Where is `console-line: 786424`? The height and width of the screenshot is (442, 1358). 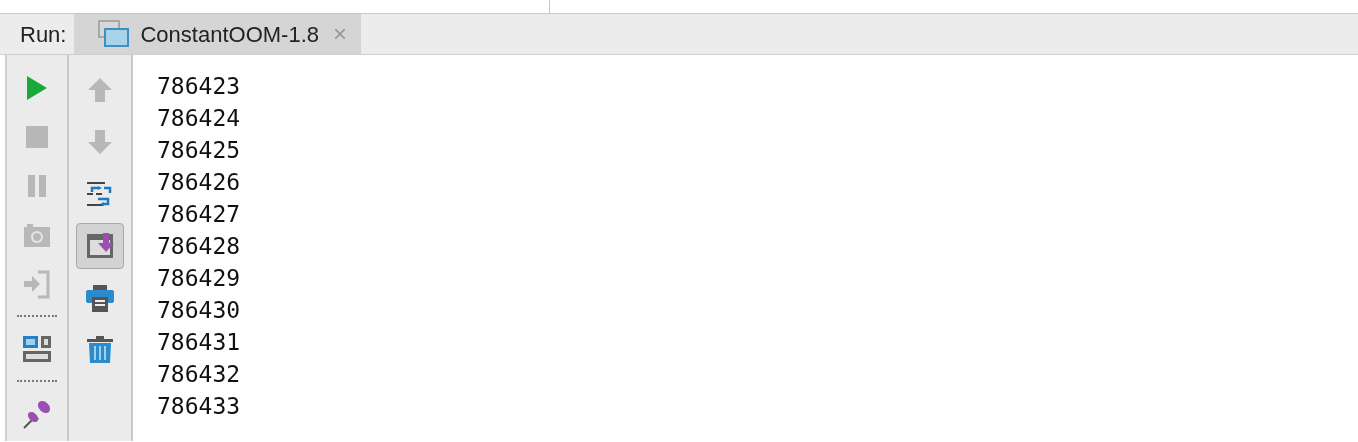
console-line: 786424 is located at coordinates (199, 118).